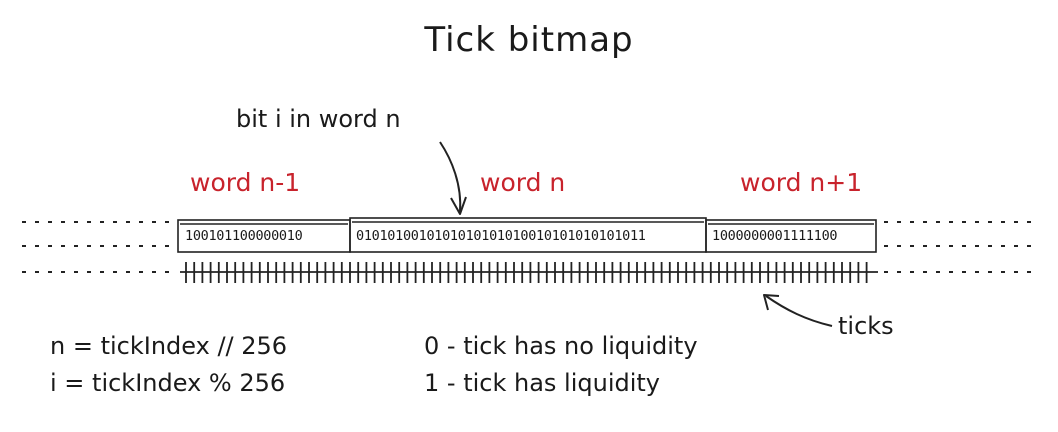 The height and width of the screenshot is (432, 1058). I want to click on ticks-arrow, so click(799, 311).